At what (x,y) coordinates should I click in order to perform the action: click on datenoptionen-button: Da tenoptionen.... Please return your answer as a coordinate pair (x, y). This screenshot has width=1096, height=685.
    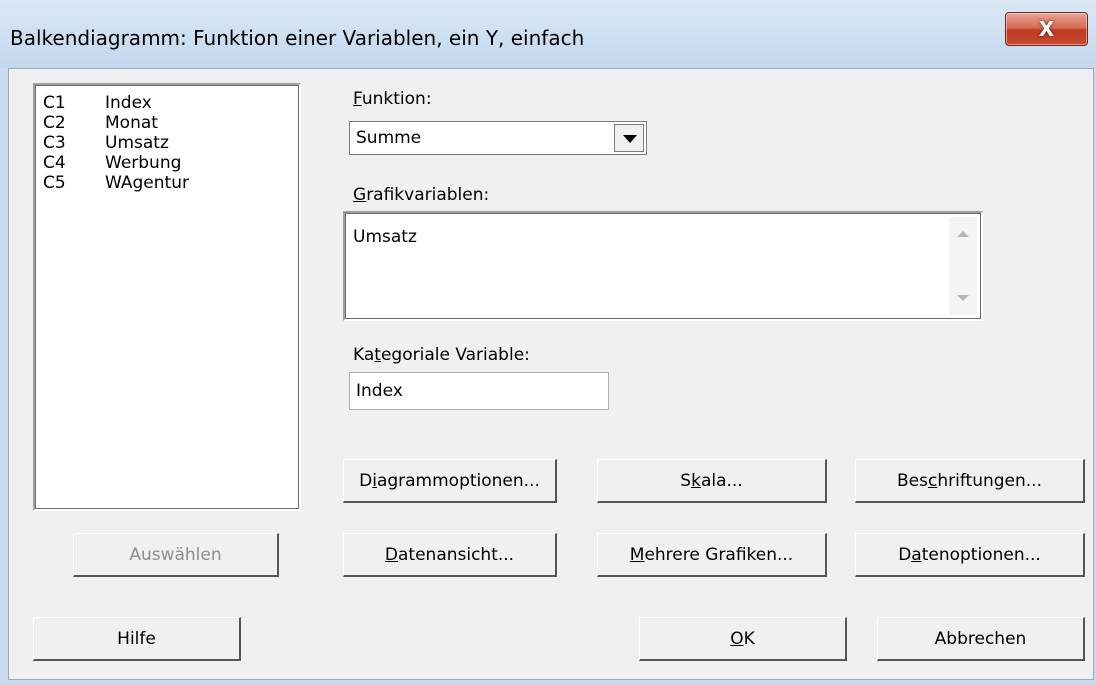
    Looking at the image, I should click on (970, 555).